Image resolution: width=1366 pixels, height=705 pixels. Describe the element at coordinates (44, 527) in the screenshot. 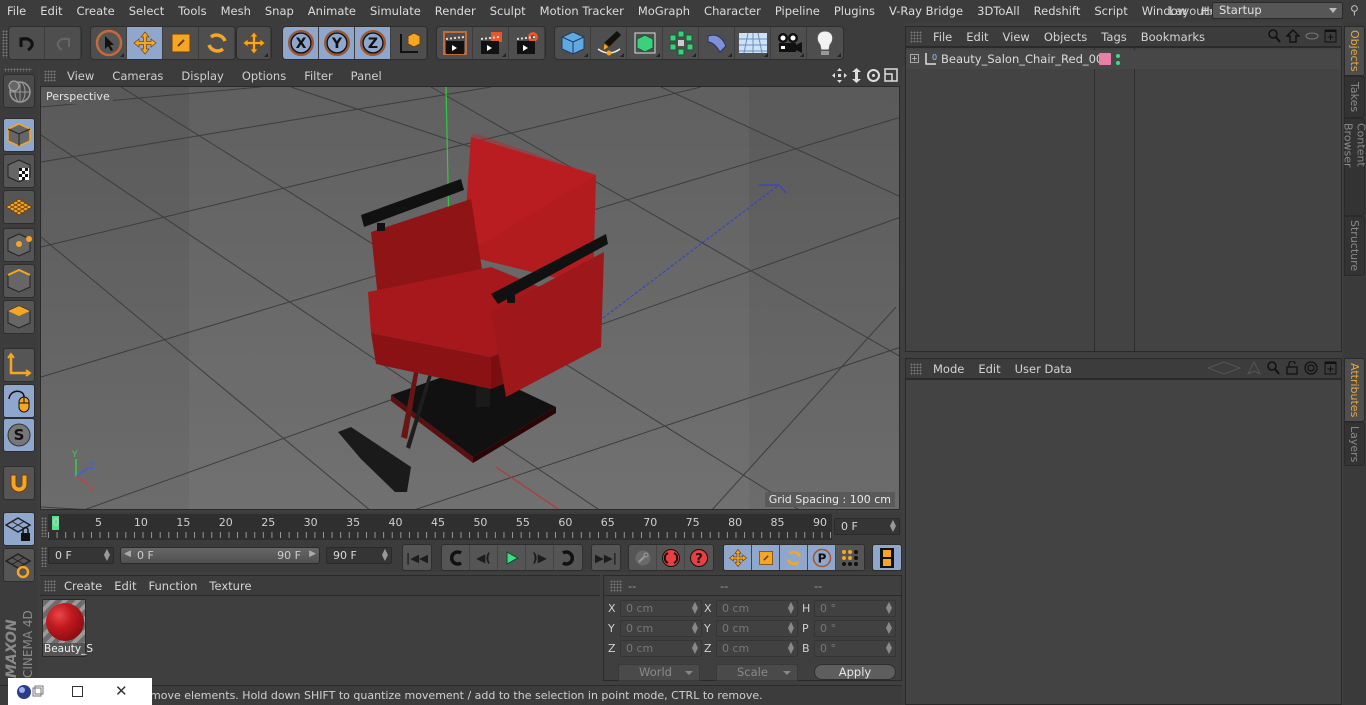

I see `timeline-grip` at that location.